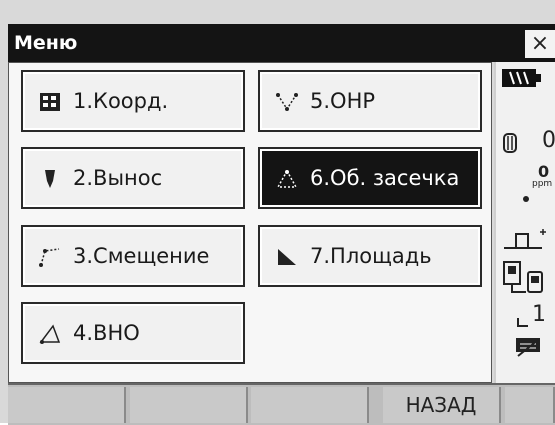  I want to click on back-button-label: НАЗАД, so click(441, 405).